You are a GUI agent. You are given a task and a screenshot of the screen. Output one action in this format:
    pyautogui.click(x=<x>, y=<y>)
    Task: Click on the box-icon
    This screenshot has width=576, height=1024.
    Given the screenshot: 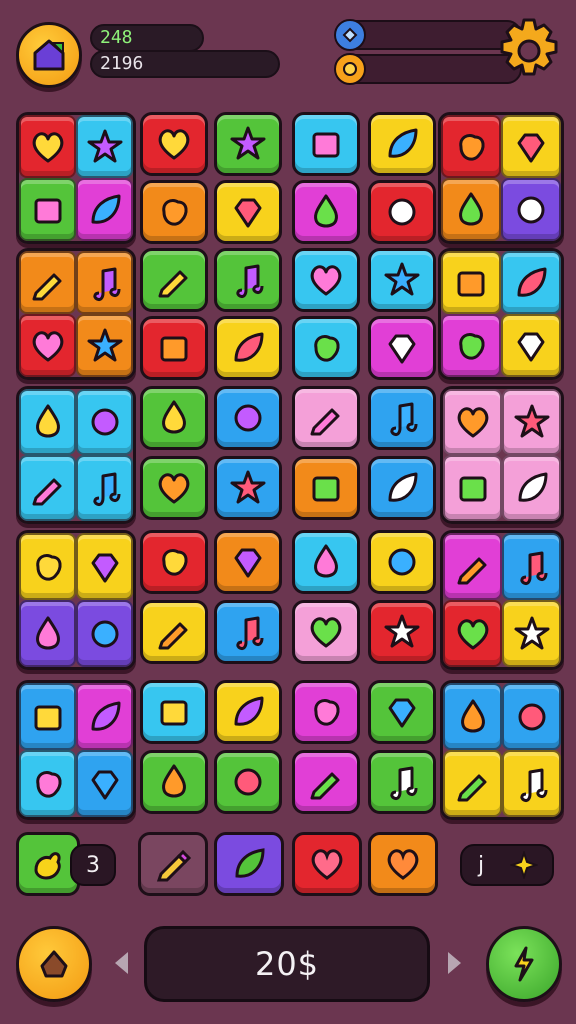 What is the action you would take?
    pyautogui.click(x=326, y=489)
    